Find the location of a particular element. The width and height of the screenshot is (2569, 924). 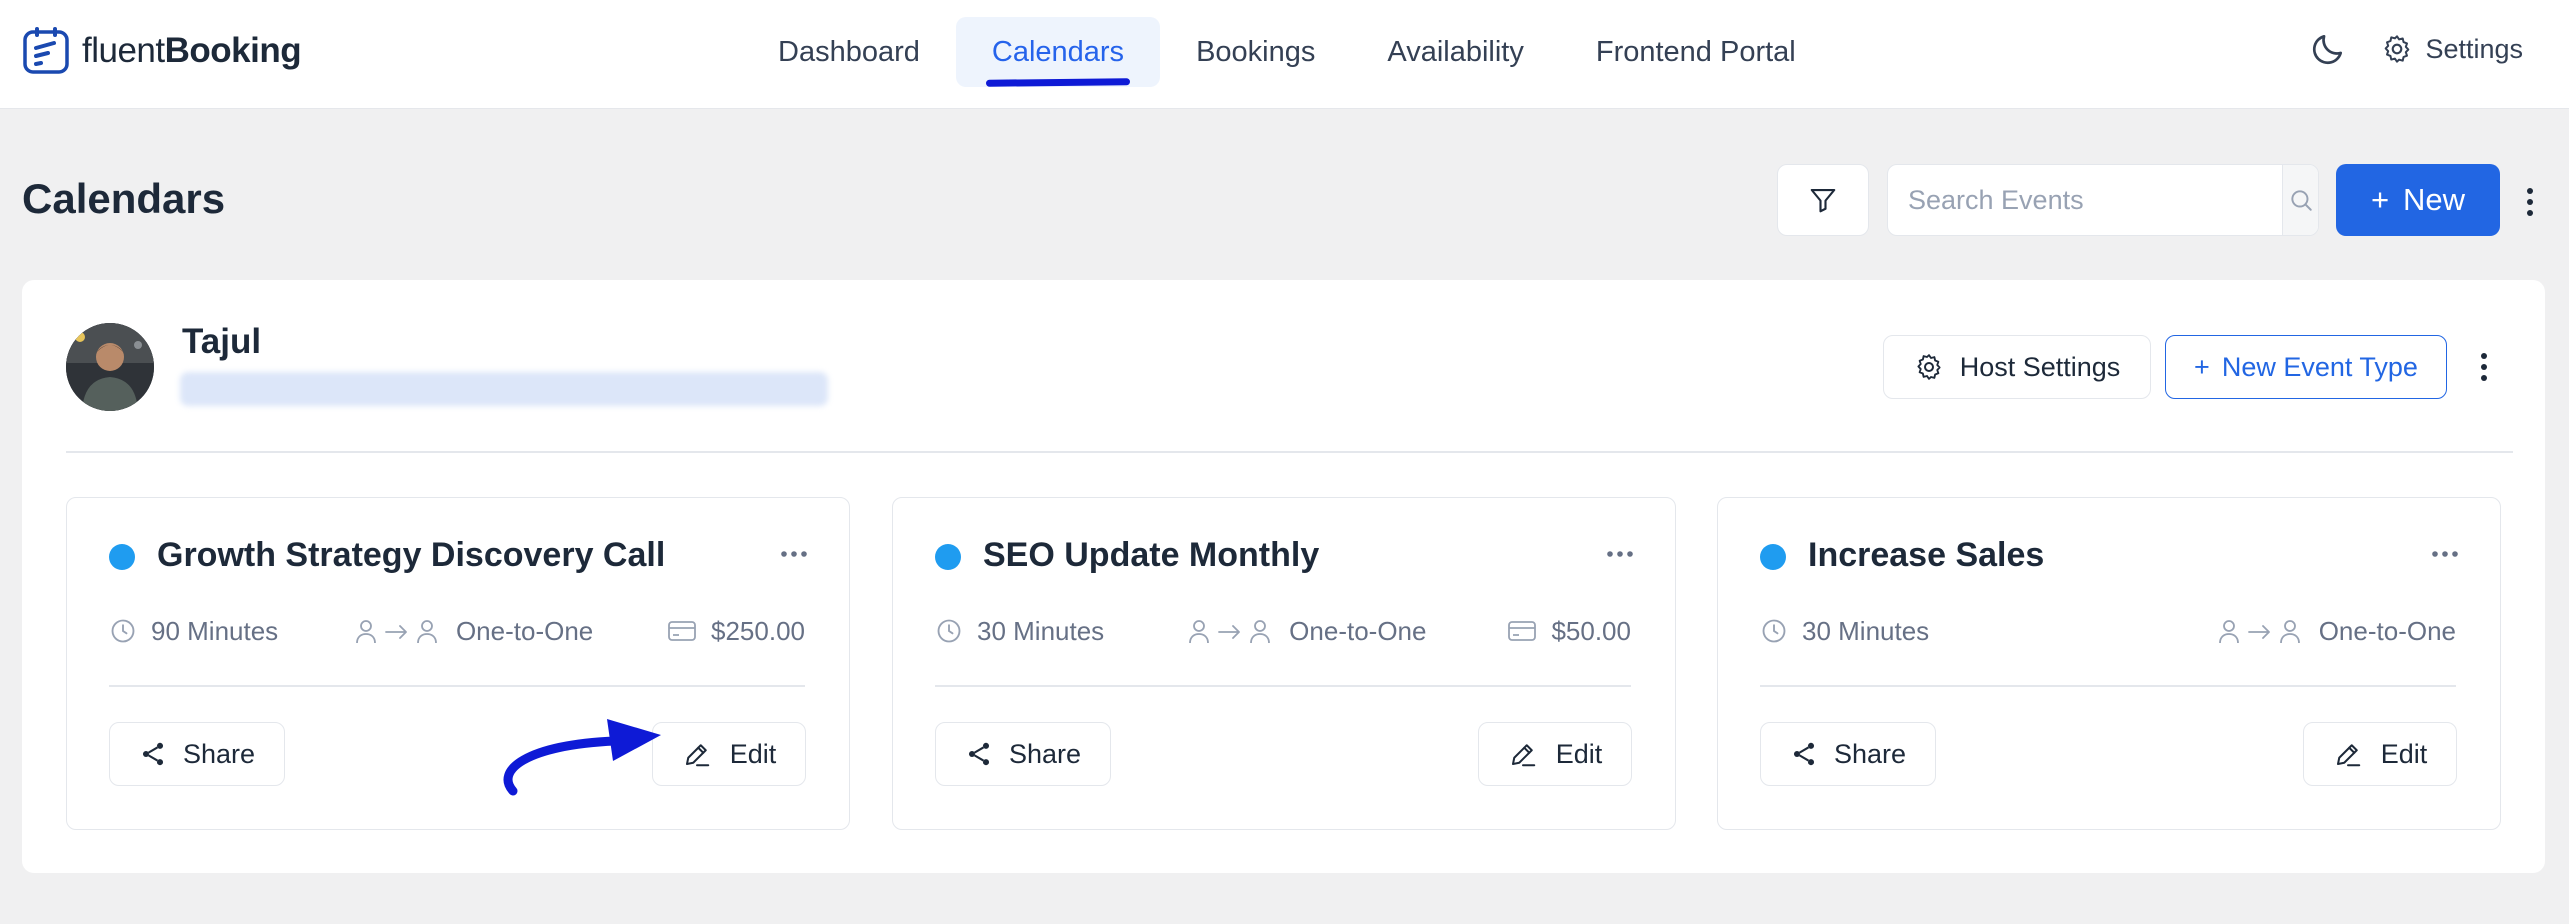

page-title: Calendars is located at coordinates (124, 198).